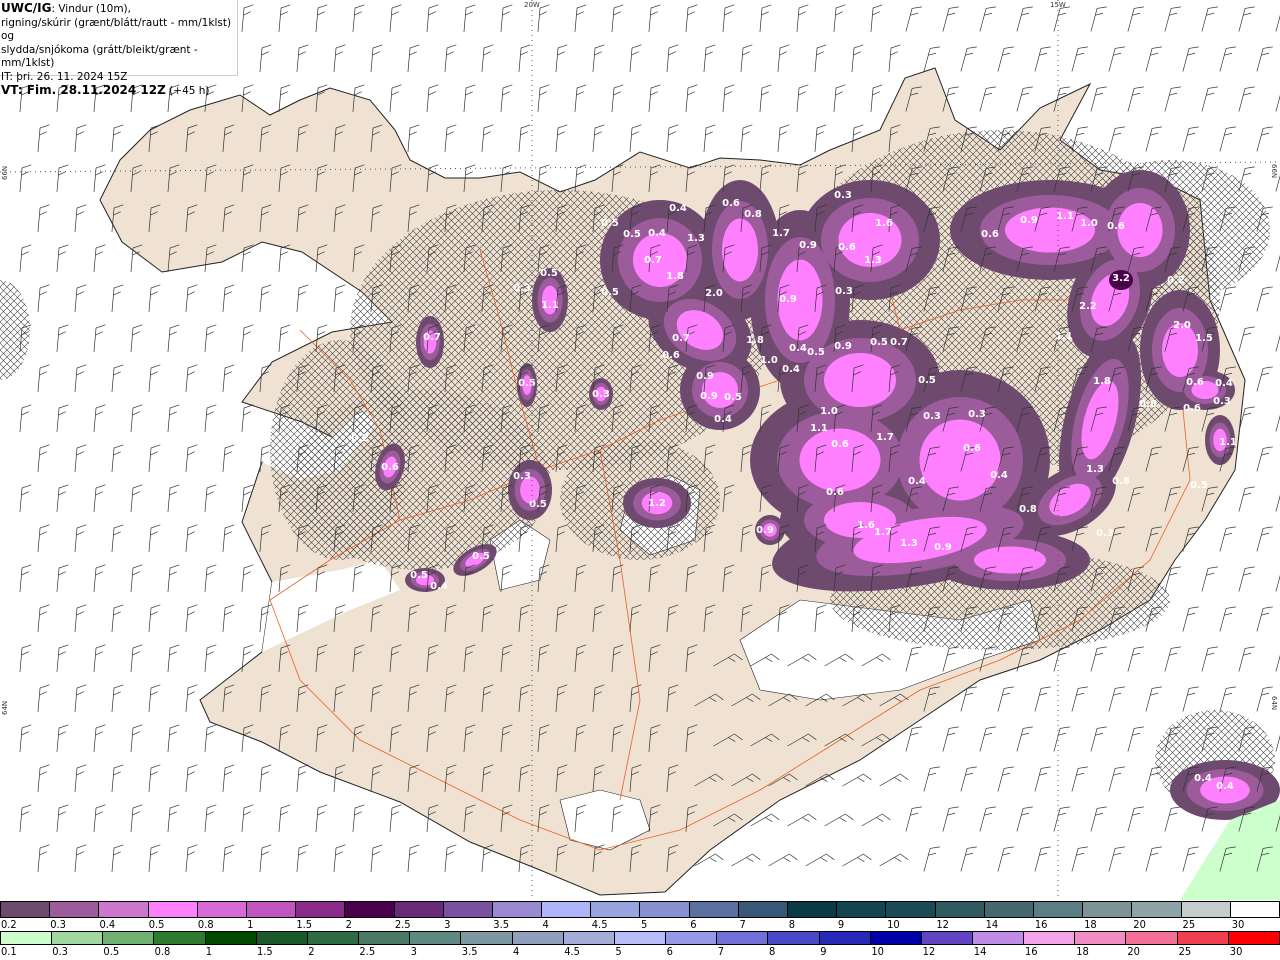 This screenshot has height=960, width=1280. Describe the element at coordinates (657, 503) in the screenshot. I see `precip-value-label: 1.2` at that location.